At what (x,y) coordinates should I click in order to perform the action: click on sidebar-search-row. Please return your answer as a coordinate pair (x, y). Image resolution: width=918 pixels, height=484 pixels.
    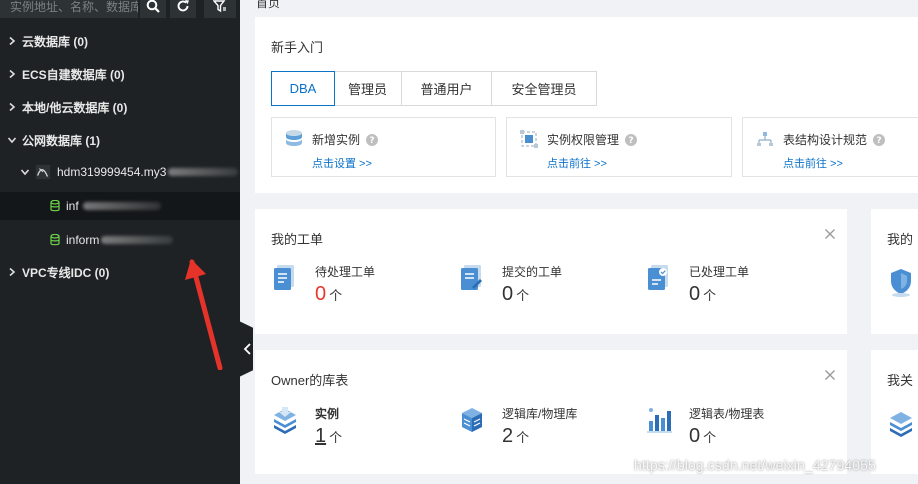
    Looking at the image, I should click on (120, 10).